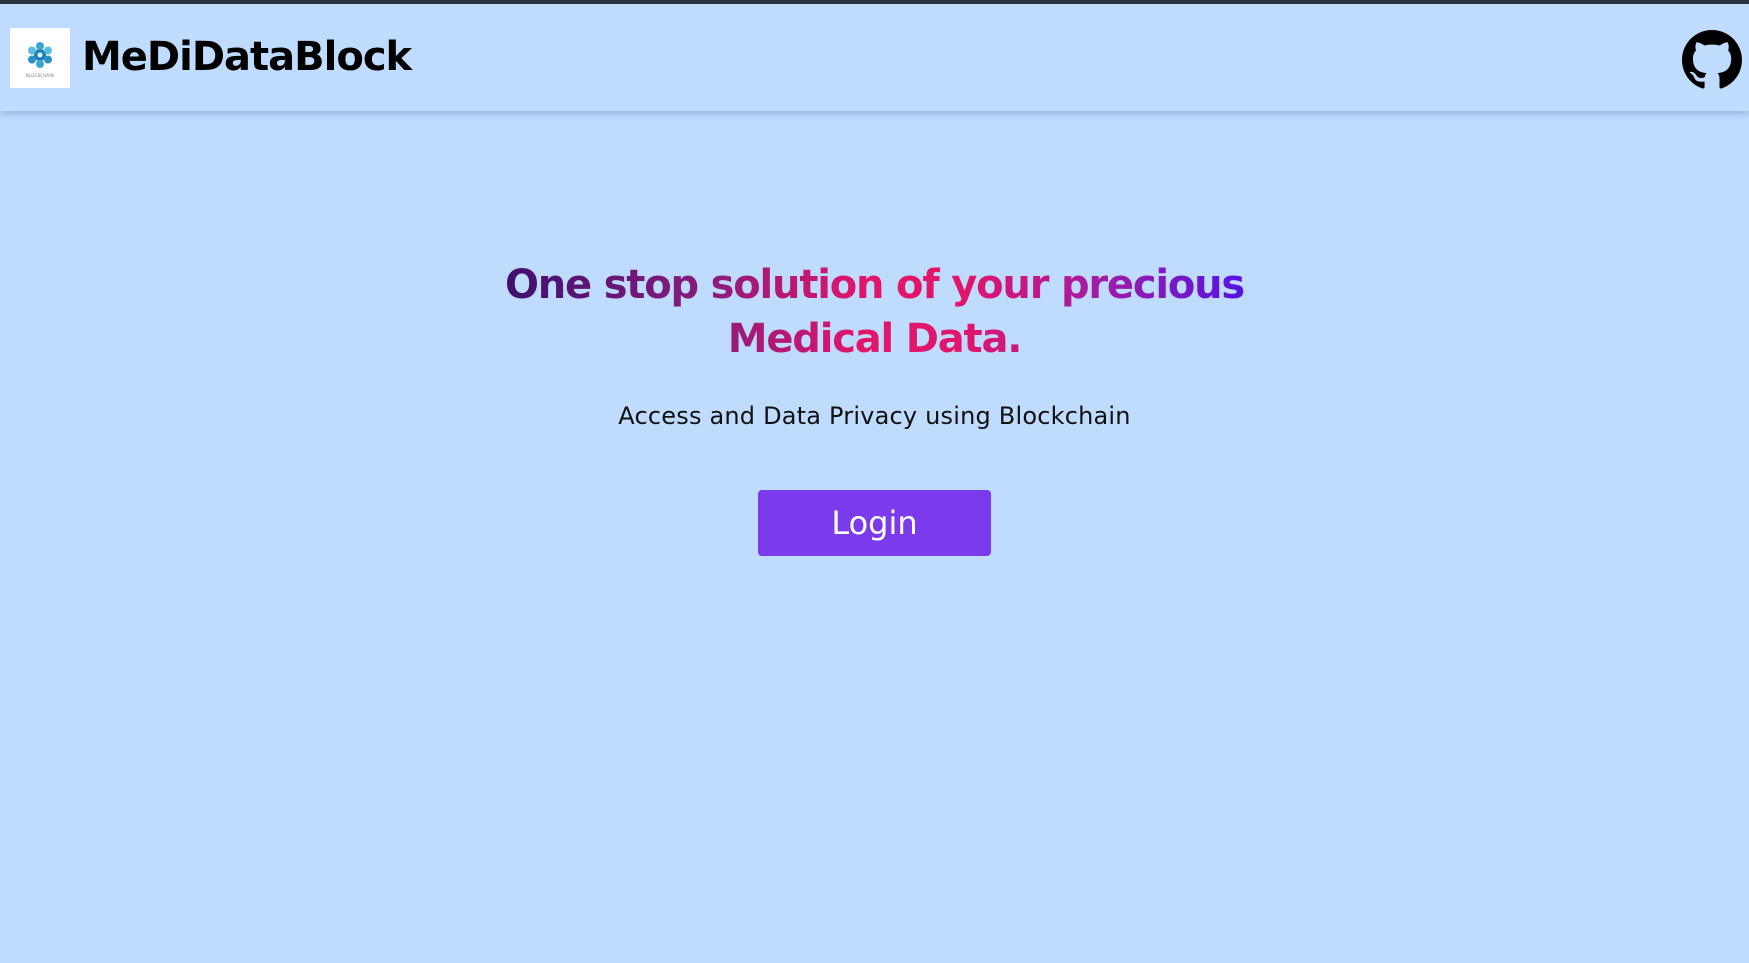 This screenshot has height=963, width=1749. What do you see at coordinates (247, 57) in the screenshot?
I see `brand-title: MeDiDataBlock` at bounding box center [247, 57].